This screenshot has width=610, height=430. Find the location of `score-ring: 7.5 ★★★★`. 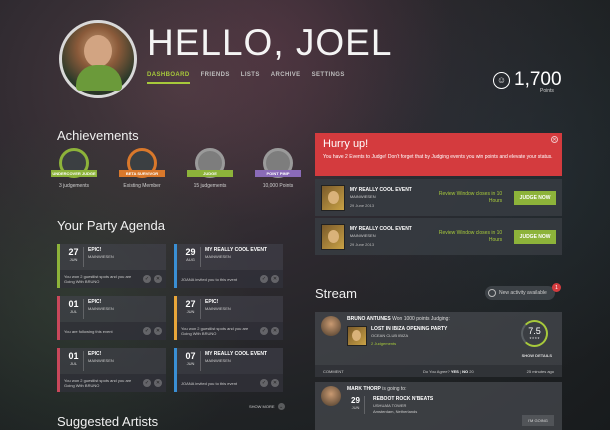

score-ring: 7.5 ★★★★ is located at coordinates (534, 333).